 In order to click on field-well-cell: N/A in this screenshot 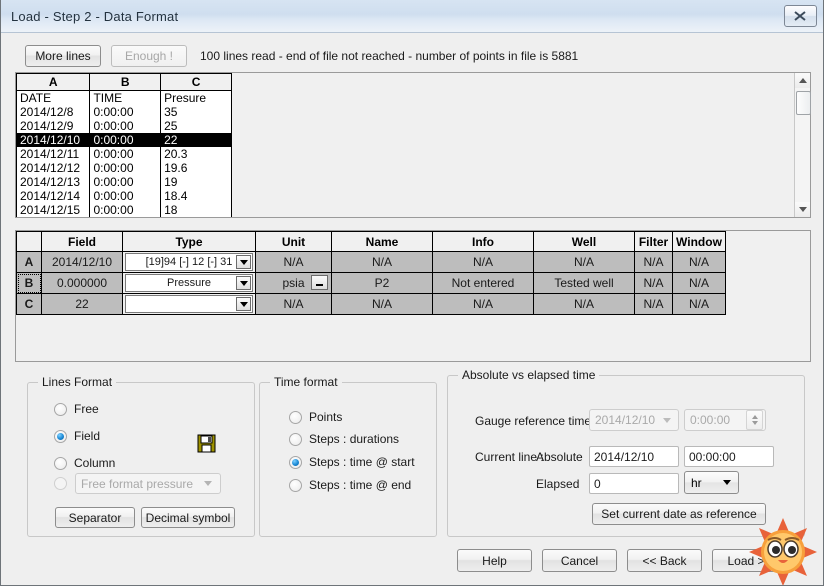, I will do `click(584, 262)`.